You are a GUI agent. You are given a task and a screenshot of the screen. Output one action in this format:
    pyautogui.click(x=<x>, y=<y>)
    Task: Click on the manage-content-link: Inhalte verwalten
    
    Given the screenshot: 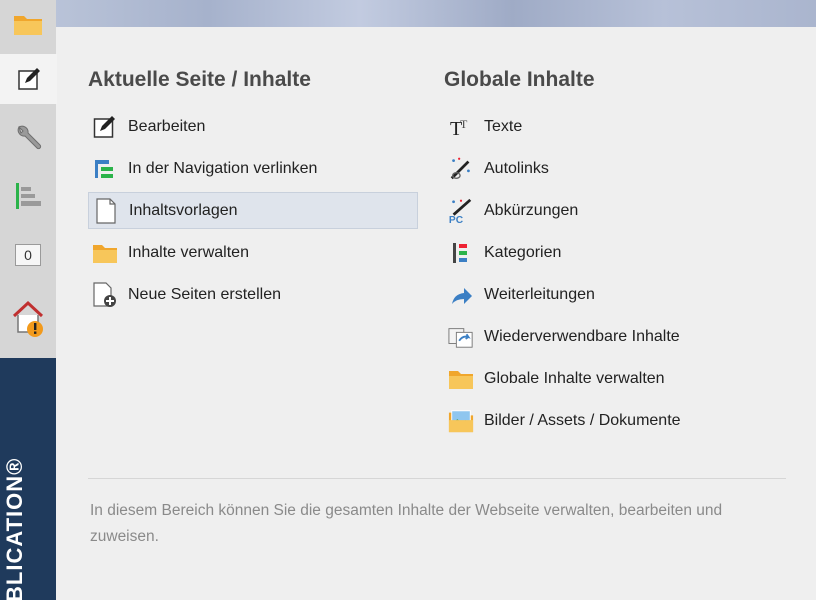 What is the action you would take?
    pyautogui.click(x=253, y=252)
    